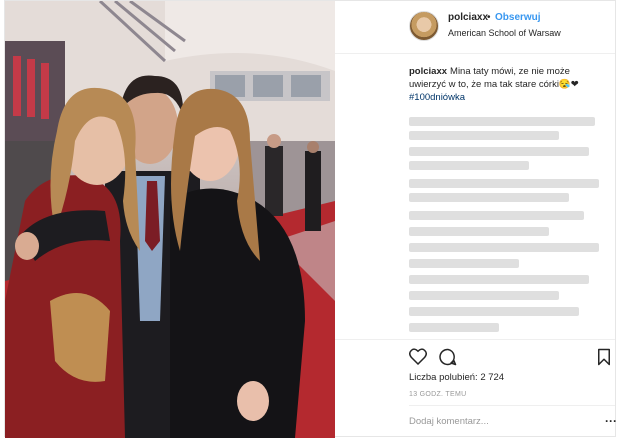 This screenshot has height=439, width=620. What do you see at coordinates (475, 352) in the screenshot?
I see `post-actions` at bounding box center [475, 352].